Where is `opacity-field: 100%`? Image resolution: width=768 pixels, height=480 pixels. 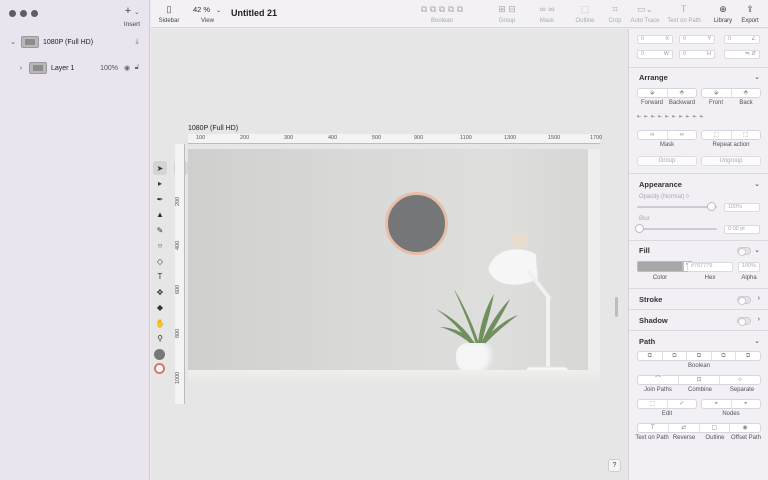
opacity-field: 100% is located at coordinates (742, 207).